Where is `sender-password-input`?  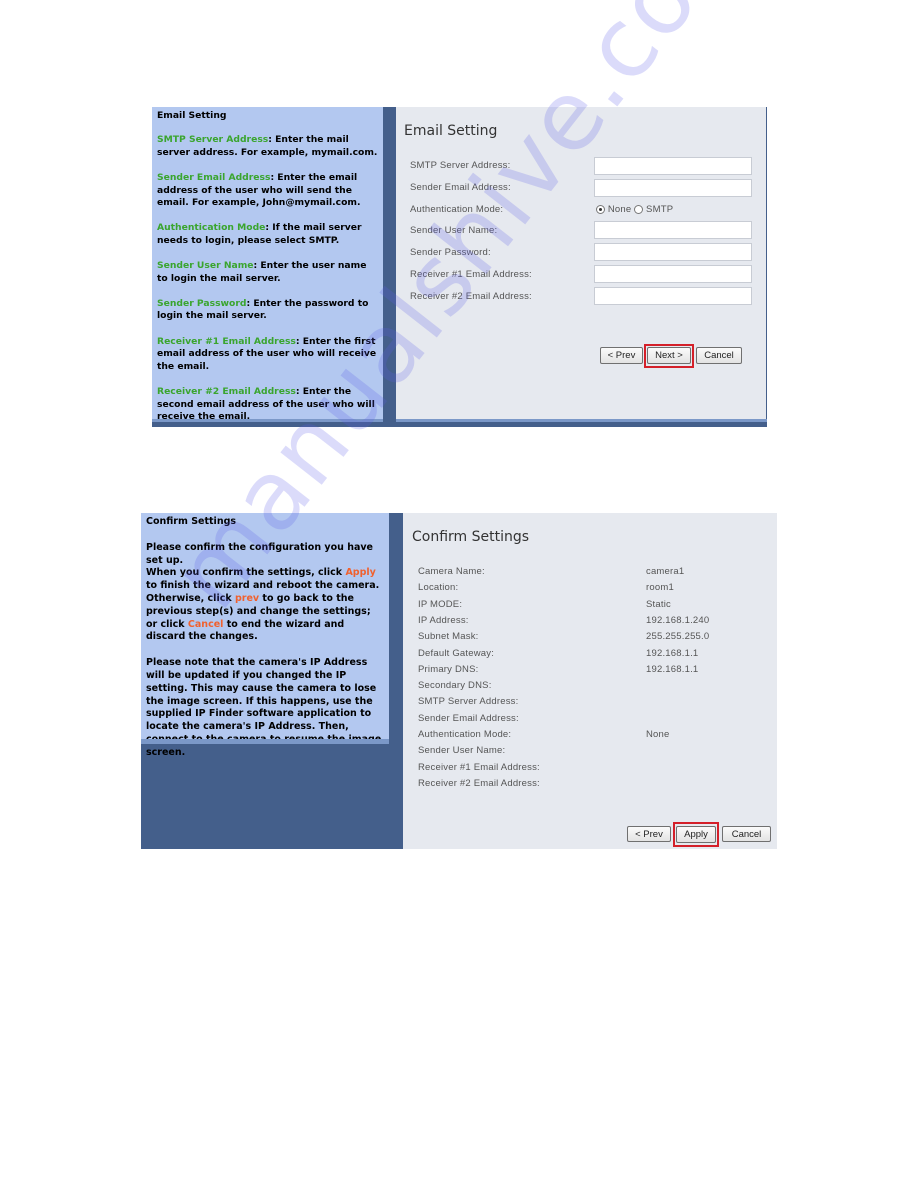
sender-password-input is located at coordinates (673, 252).